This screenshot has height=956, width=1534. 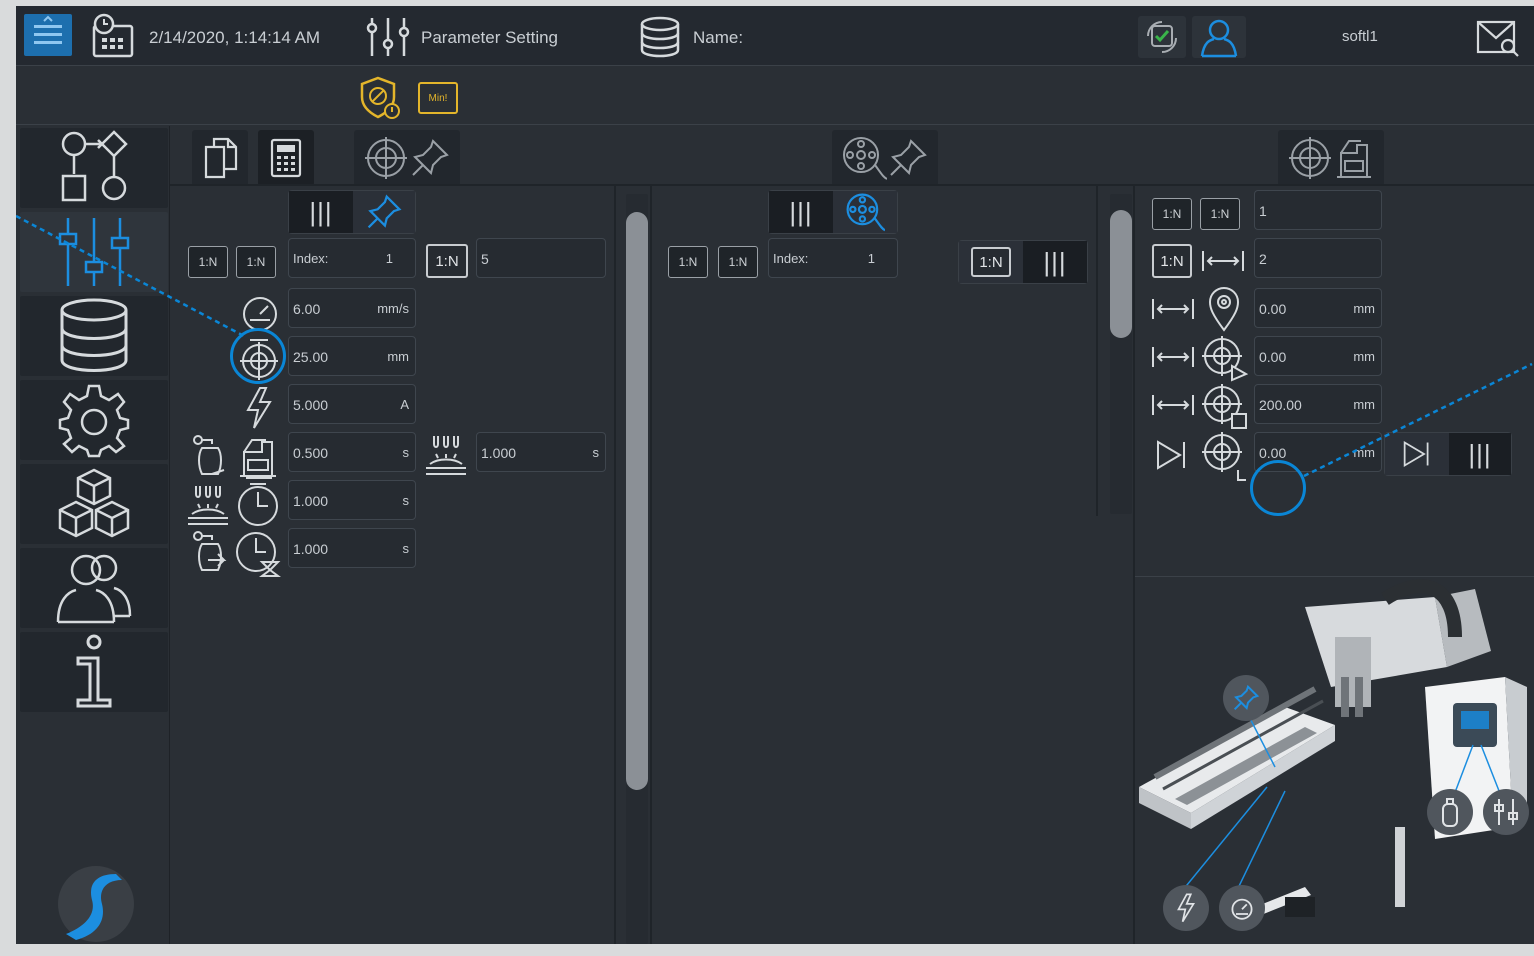 What do you see at coordinates (660, 37) in the screenshot?
I see `database-icon` at bounding box center [660, 37].